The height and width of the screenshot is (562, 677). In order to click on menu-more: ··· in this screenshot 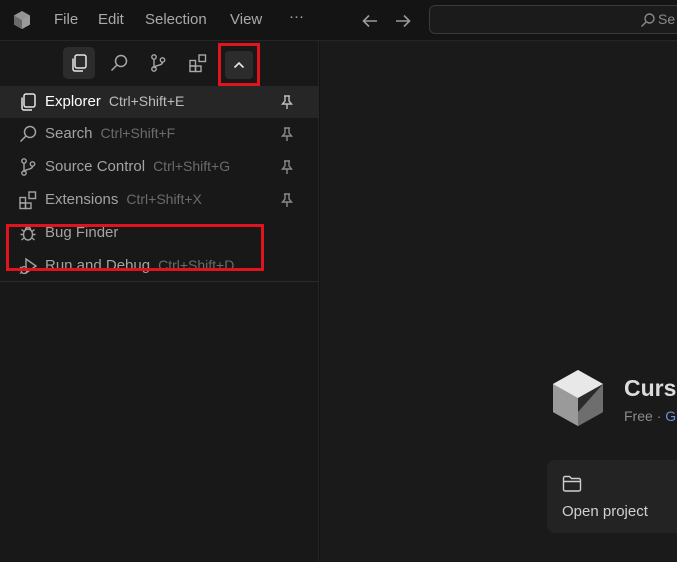, I will do `click(296, 16)`.